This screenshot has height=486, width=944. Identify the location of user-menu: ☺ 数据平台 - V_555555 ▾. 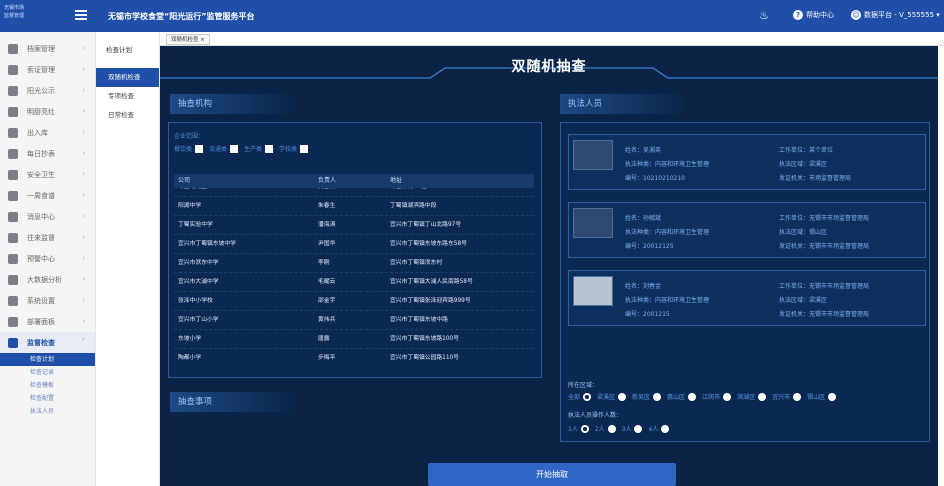
(895, 15).